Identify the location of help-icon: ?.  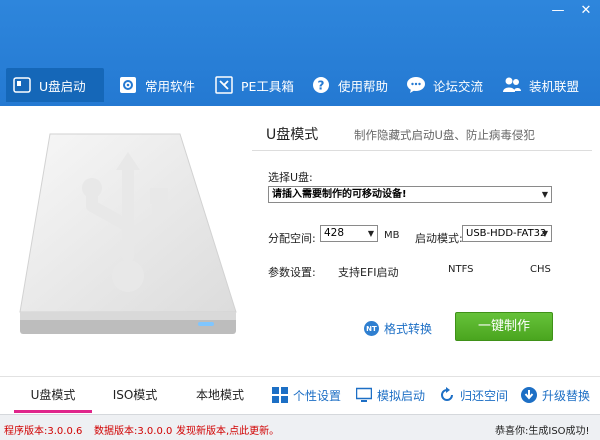
(321, 85).